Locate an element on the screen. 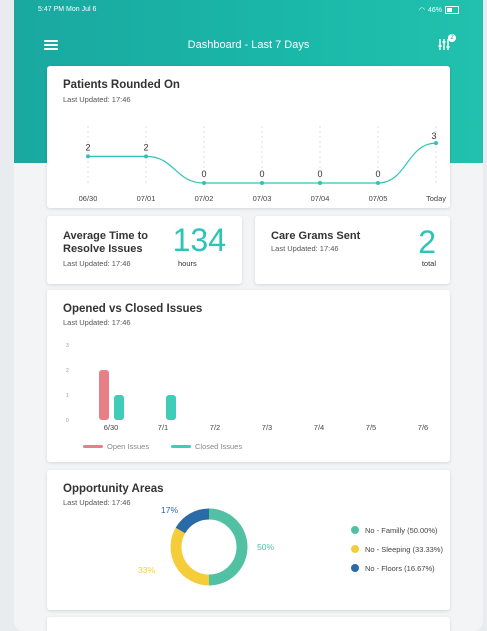 The width and height of the screenshot is (487, 631). legend-label: No - Familly (50.00%) is located at coordinates (401, 530).